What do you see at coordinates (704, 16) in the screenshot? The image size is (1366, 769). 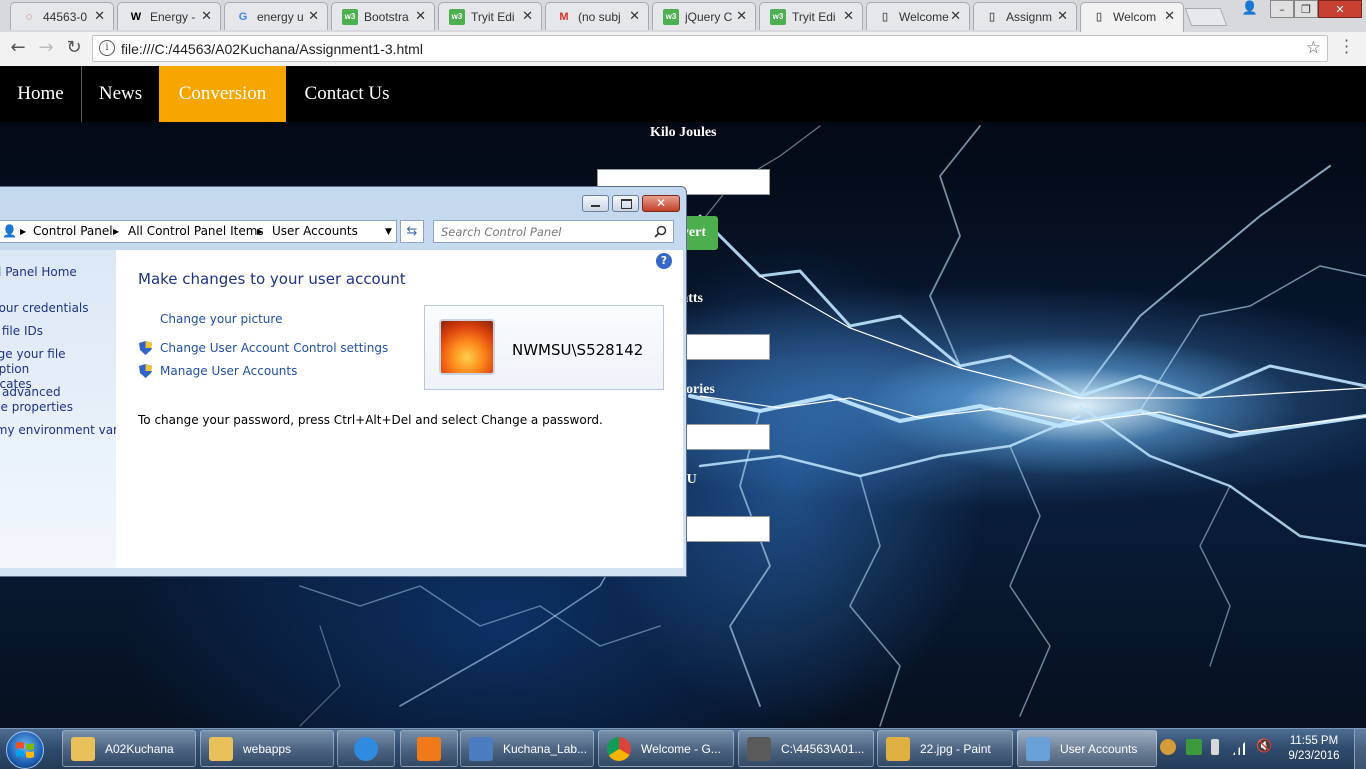 I see `browser-tab: w3 jQuery C ✕` at bounding box center [704, 16].